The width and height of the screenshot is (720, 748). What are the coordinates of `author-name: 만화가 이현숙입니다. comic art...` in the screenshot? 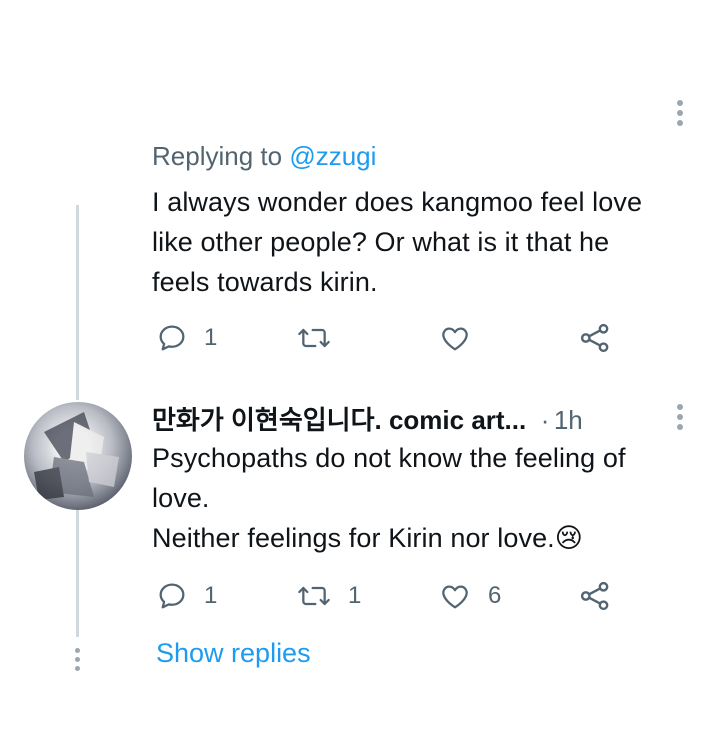 It's located at (339, 420).